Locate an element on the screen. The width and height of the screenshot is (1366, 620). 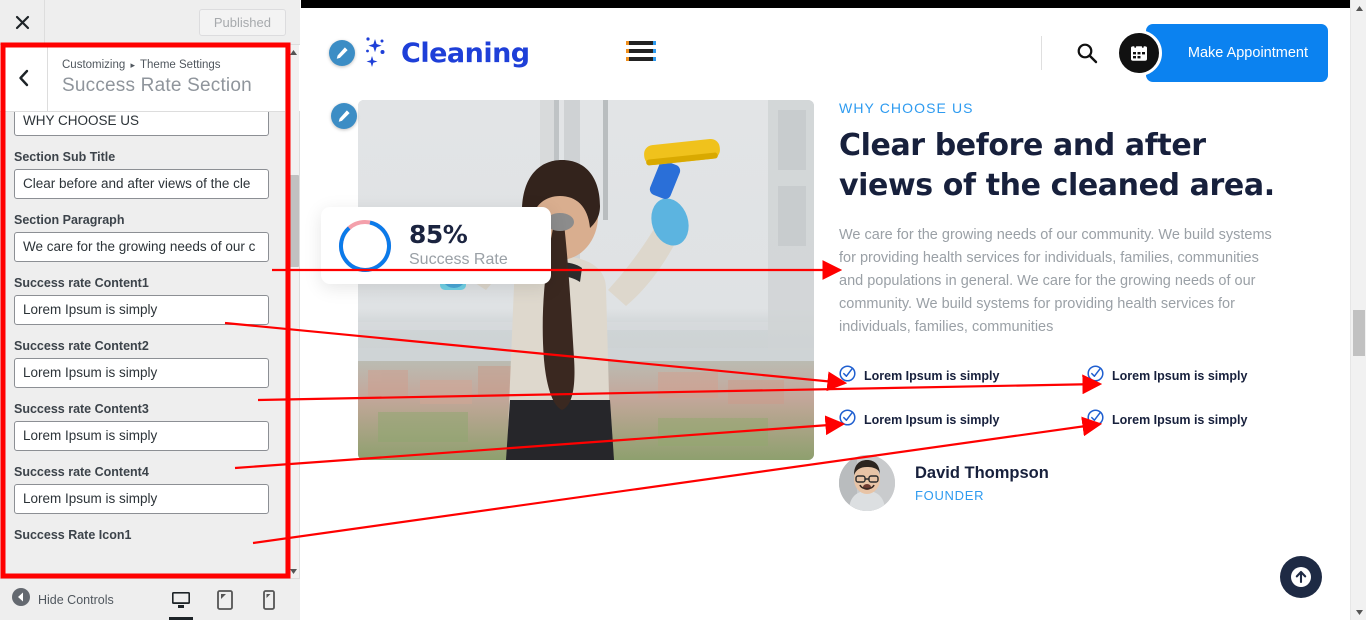
calendar-icon is located at coordinates (1138, 53).